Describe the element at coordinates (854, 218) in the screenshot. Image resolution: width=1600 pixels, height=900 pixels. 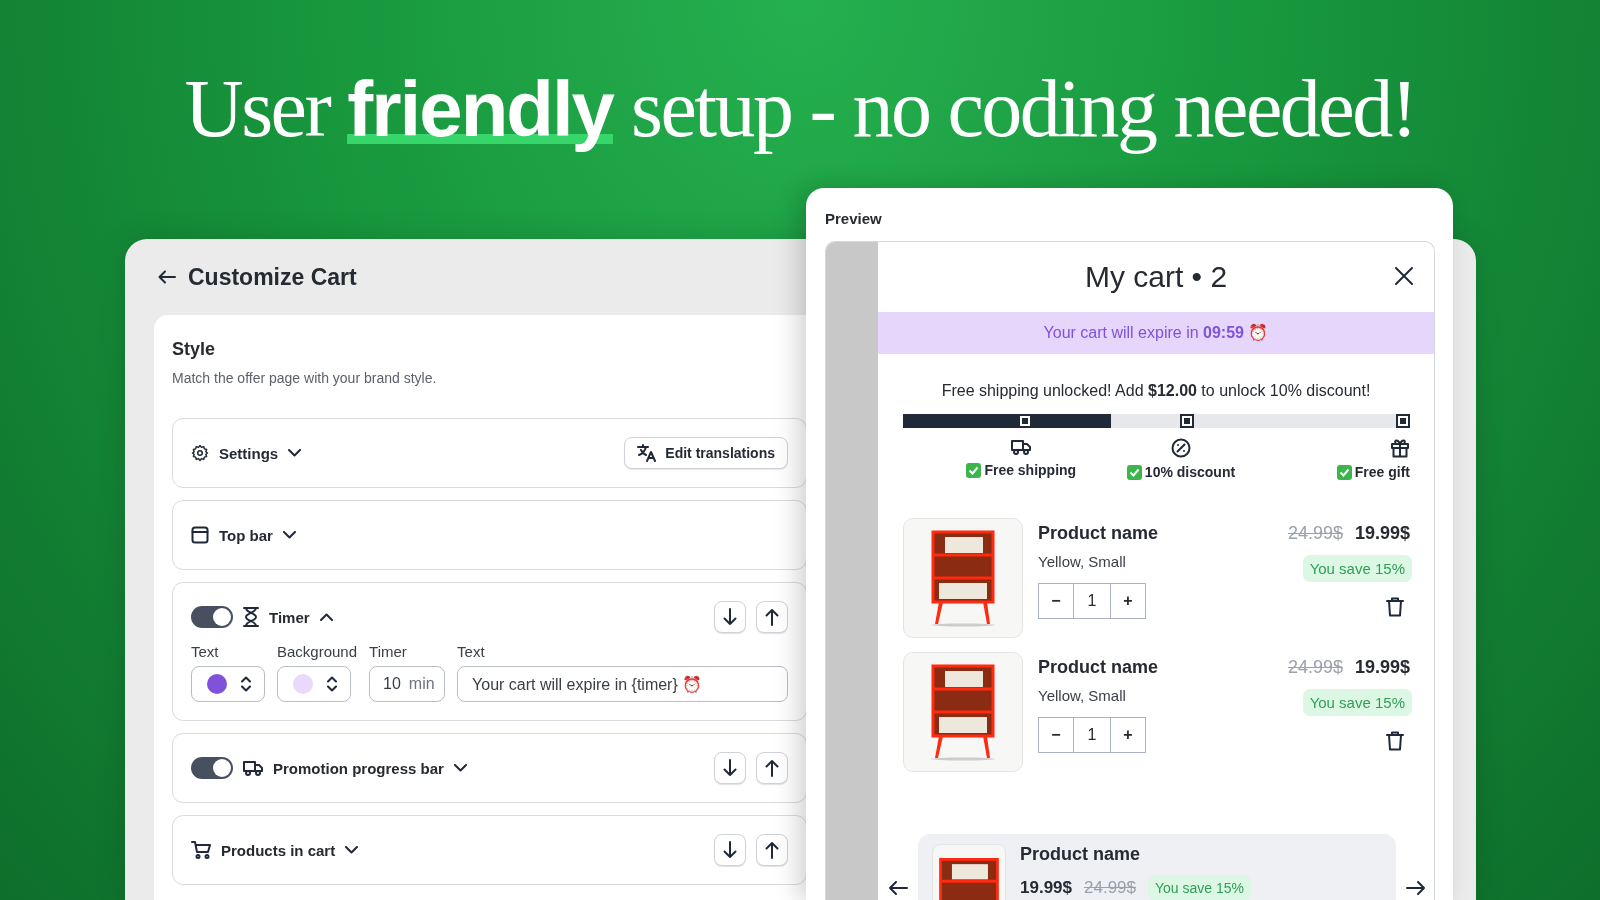
I see `preview-title: Preview` at that location.